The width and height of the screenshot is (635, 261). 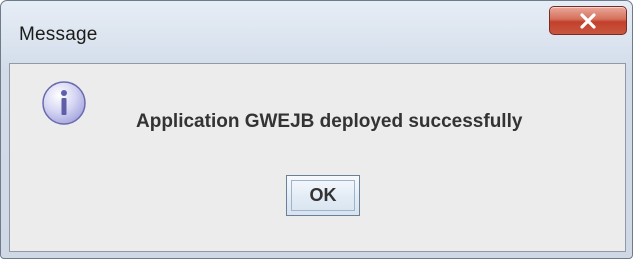 I want to click on ok-button-label: OK, so click(x=323, y=195).